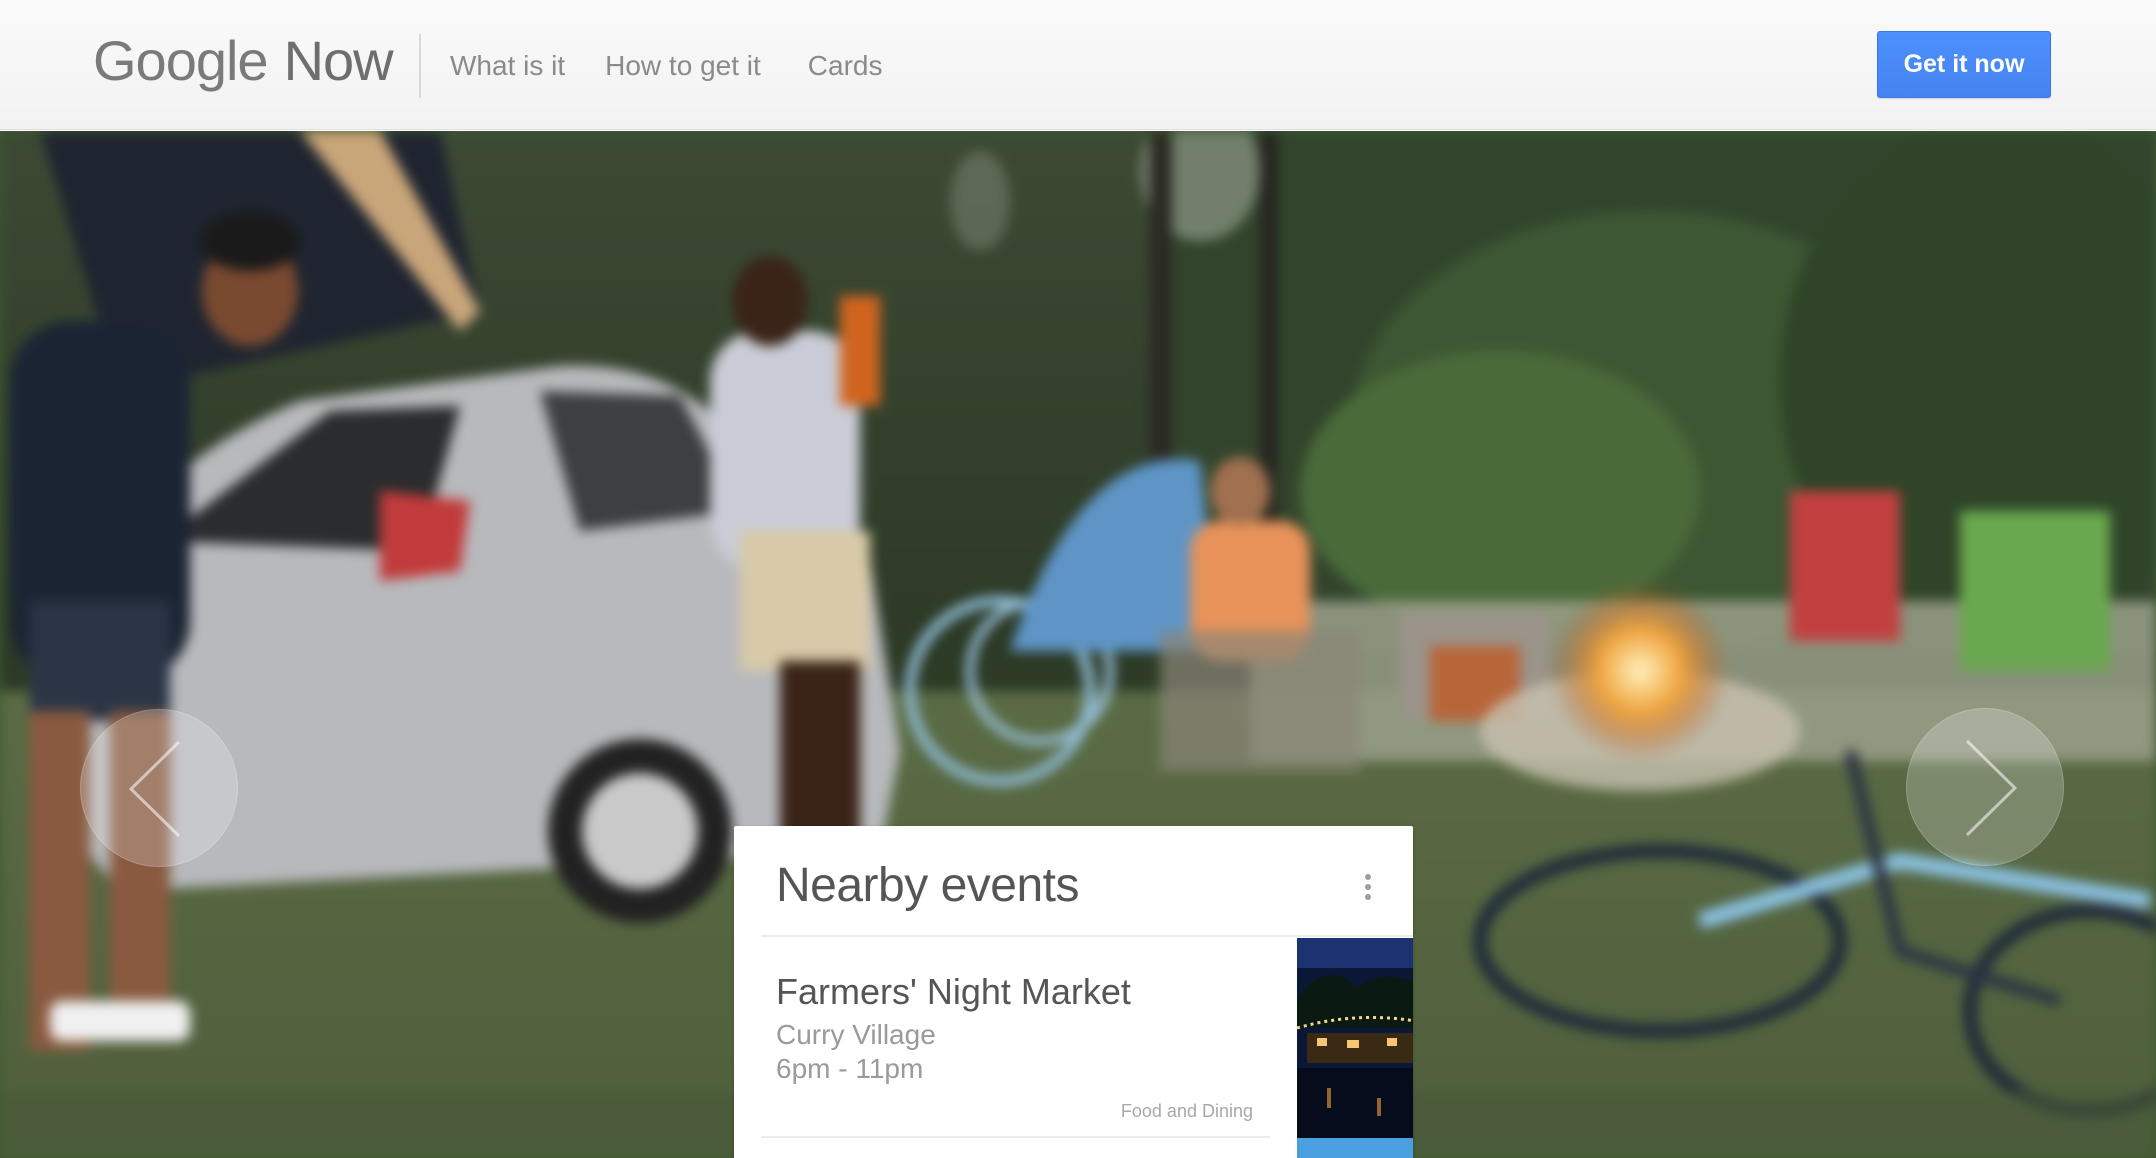 The width and height of the screenshot is (2156, 1158). I want to click on event-venue: Curry Village, so click(856, 1034).